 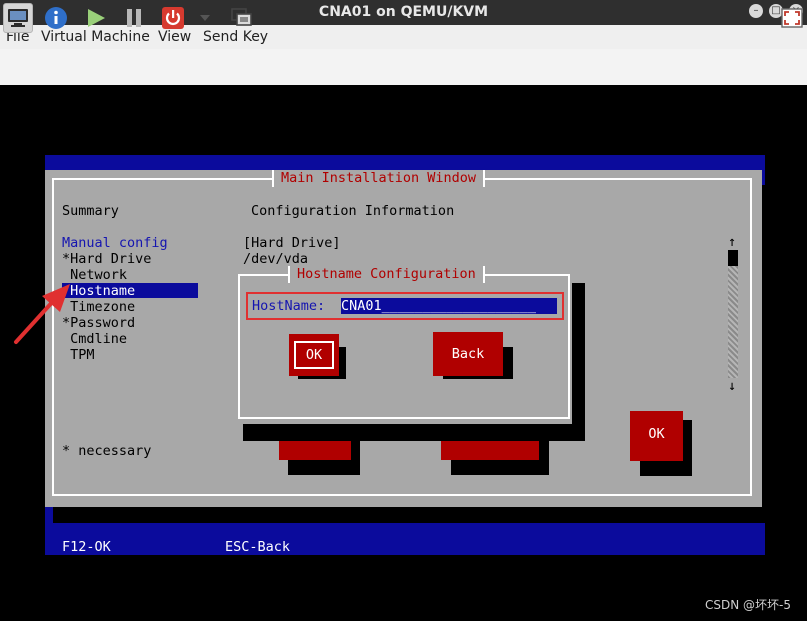 I want to click on play-icon, so click(x=96, y=18).